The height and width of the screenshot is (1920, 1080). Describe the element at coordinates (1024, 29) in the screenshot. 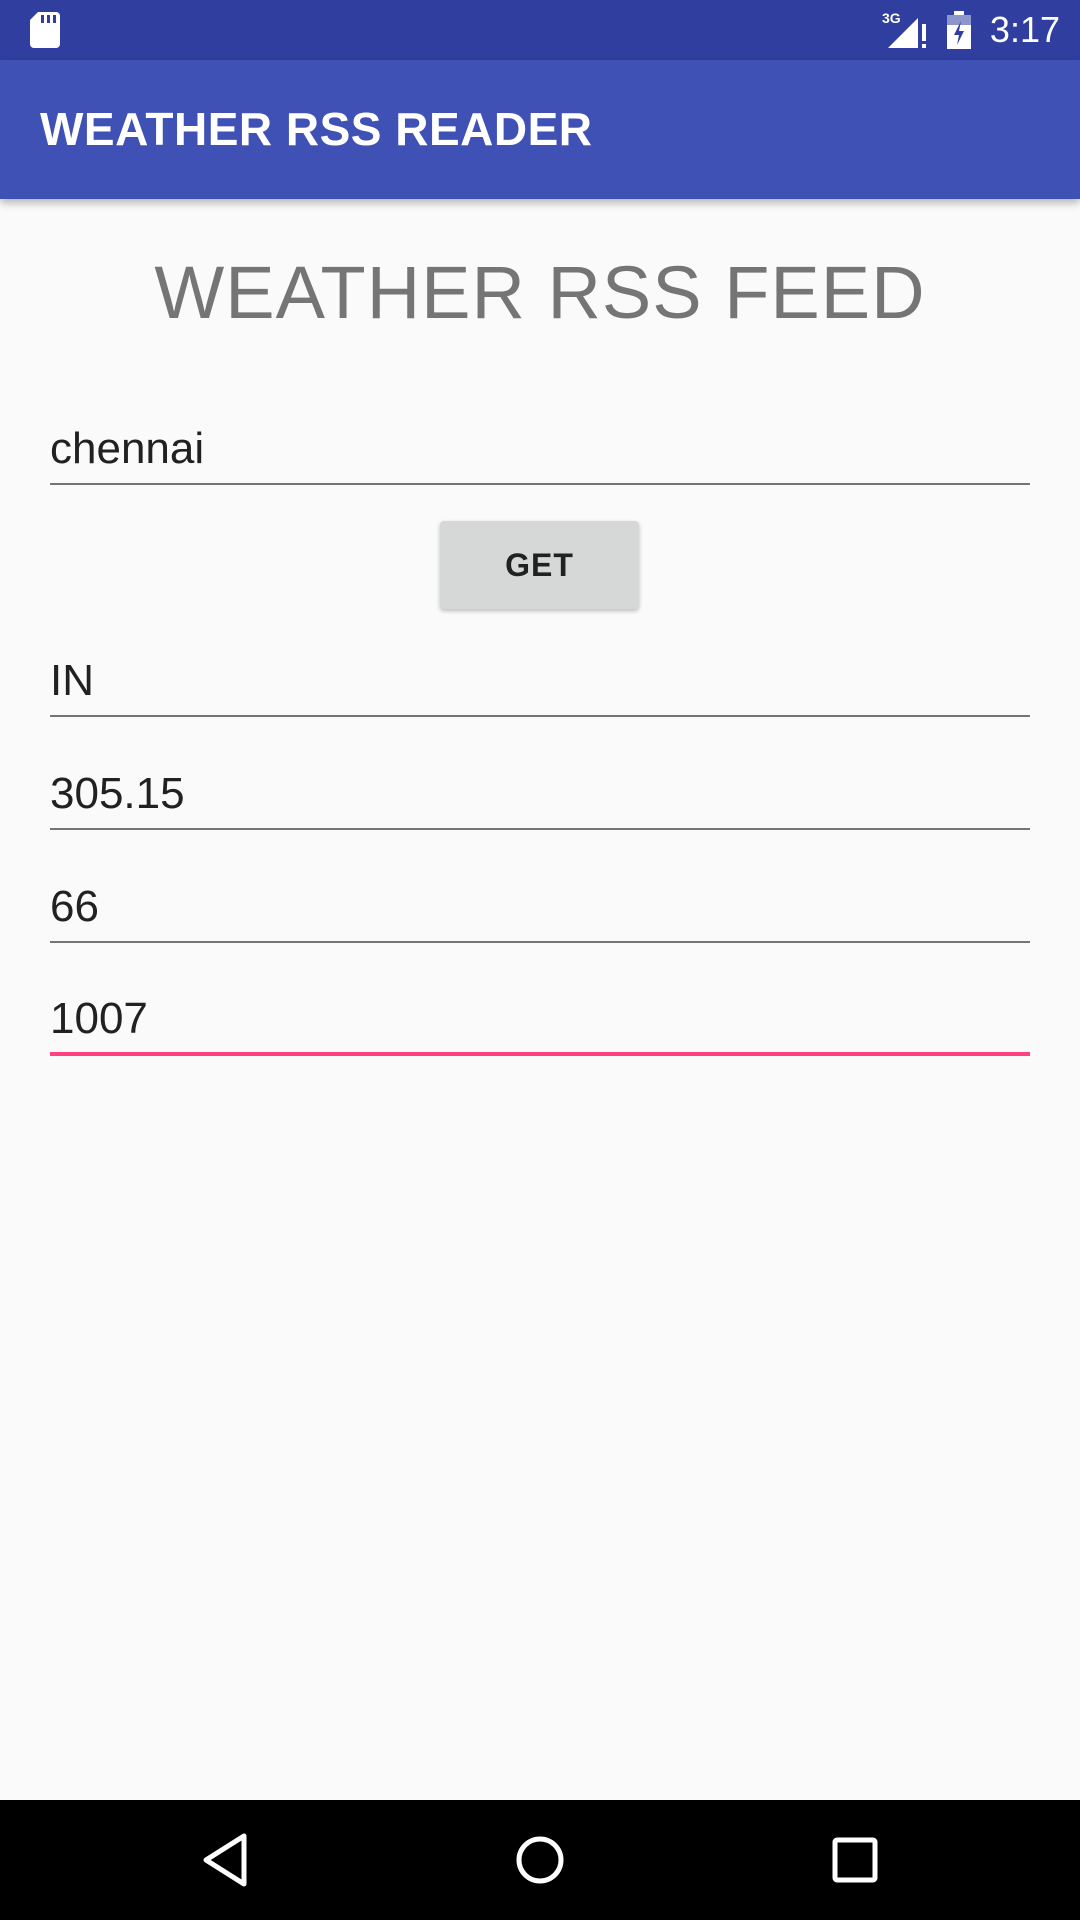

I see `status-time: 3:17` at that location.